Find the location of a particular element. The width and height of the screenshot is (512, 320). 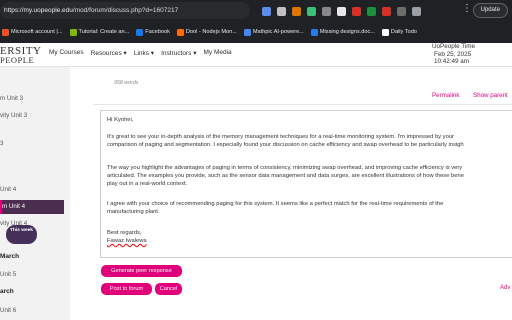

time-clock: 10:42:49 am is located at coordinates (452, 61).